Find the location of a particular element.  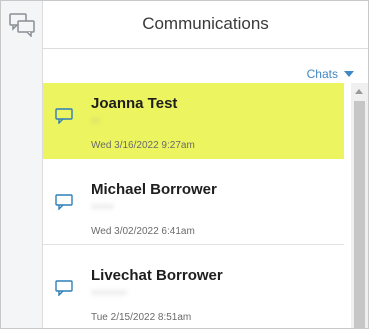

scroll-up-icon is located at coordinates (359, 91).